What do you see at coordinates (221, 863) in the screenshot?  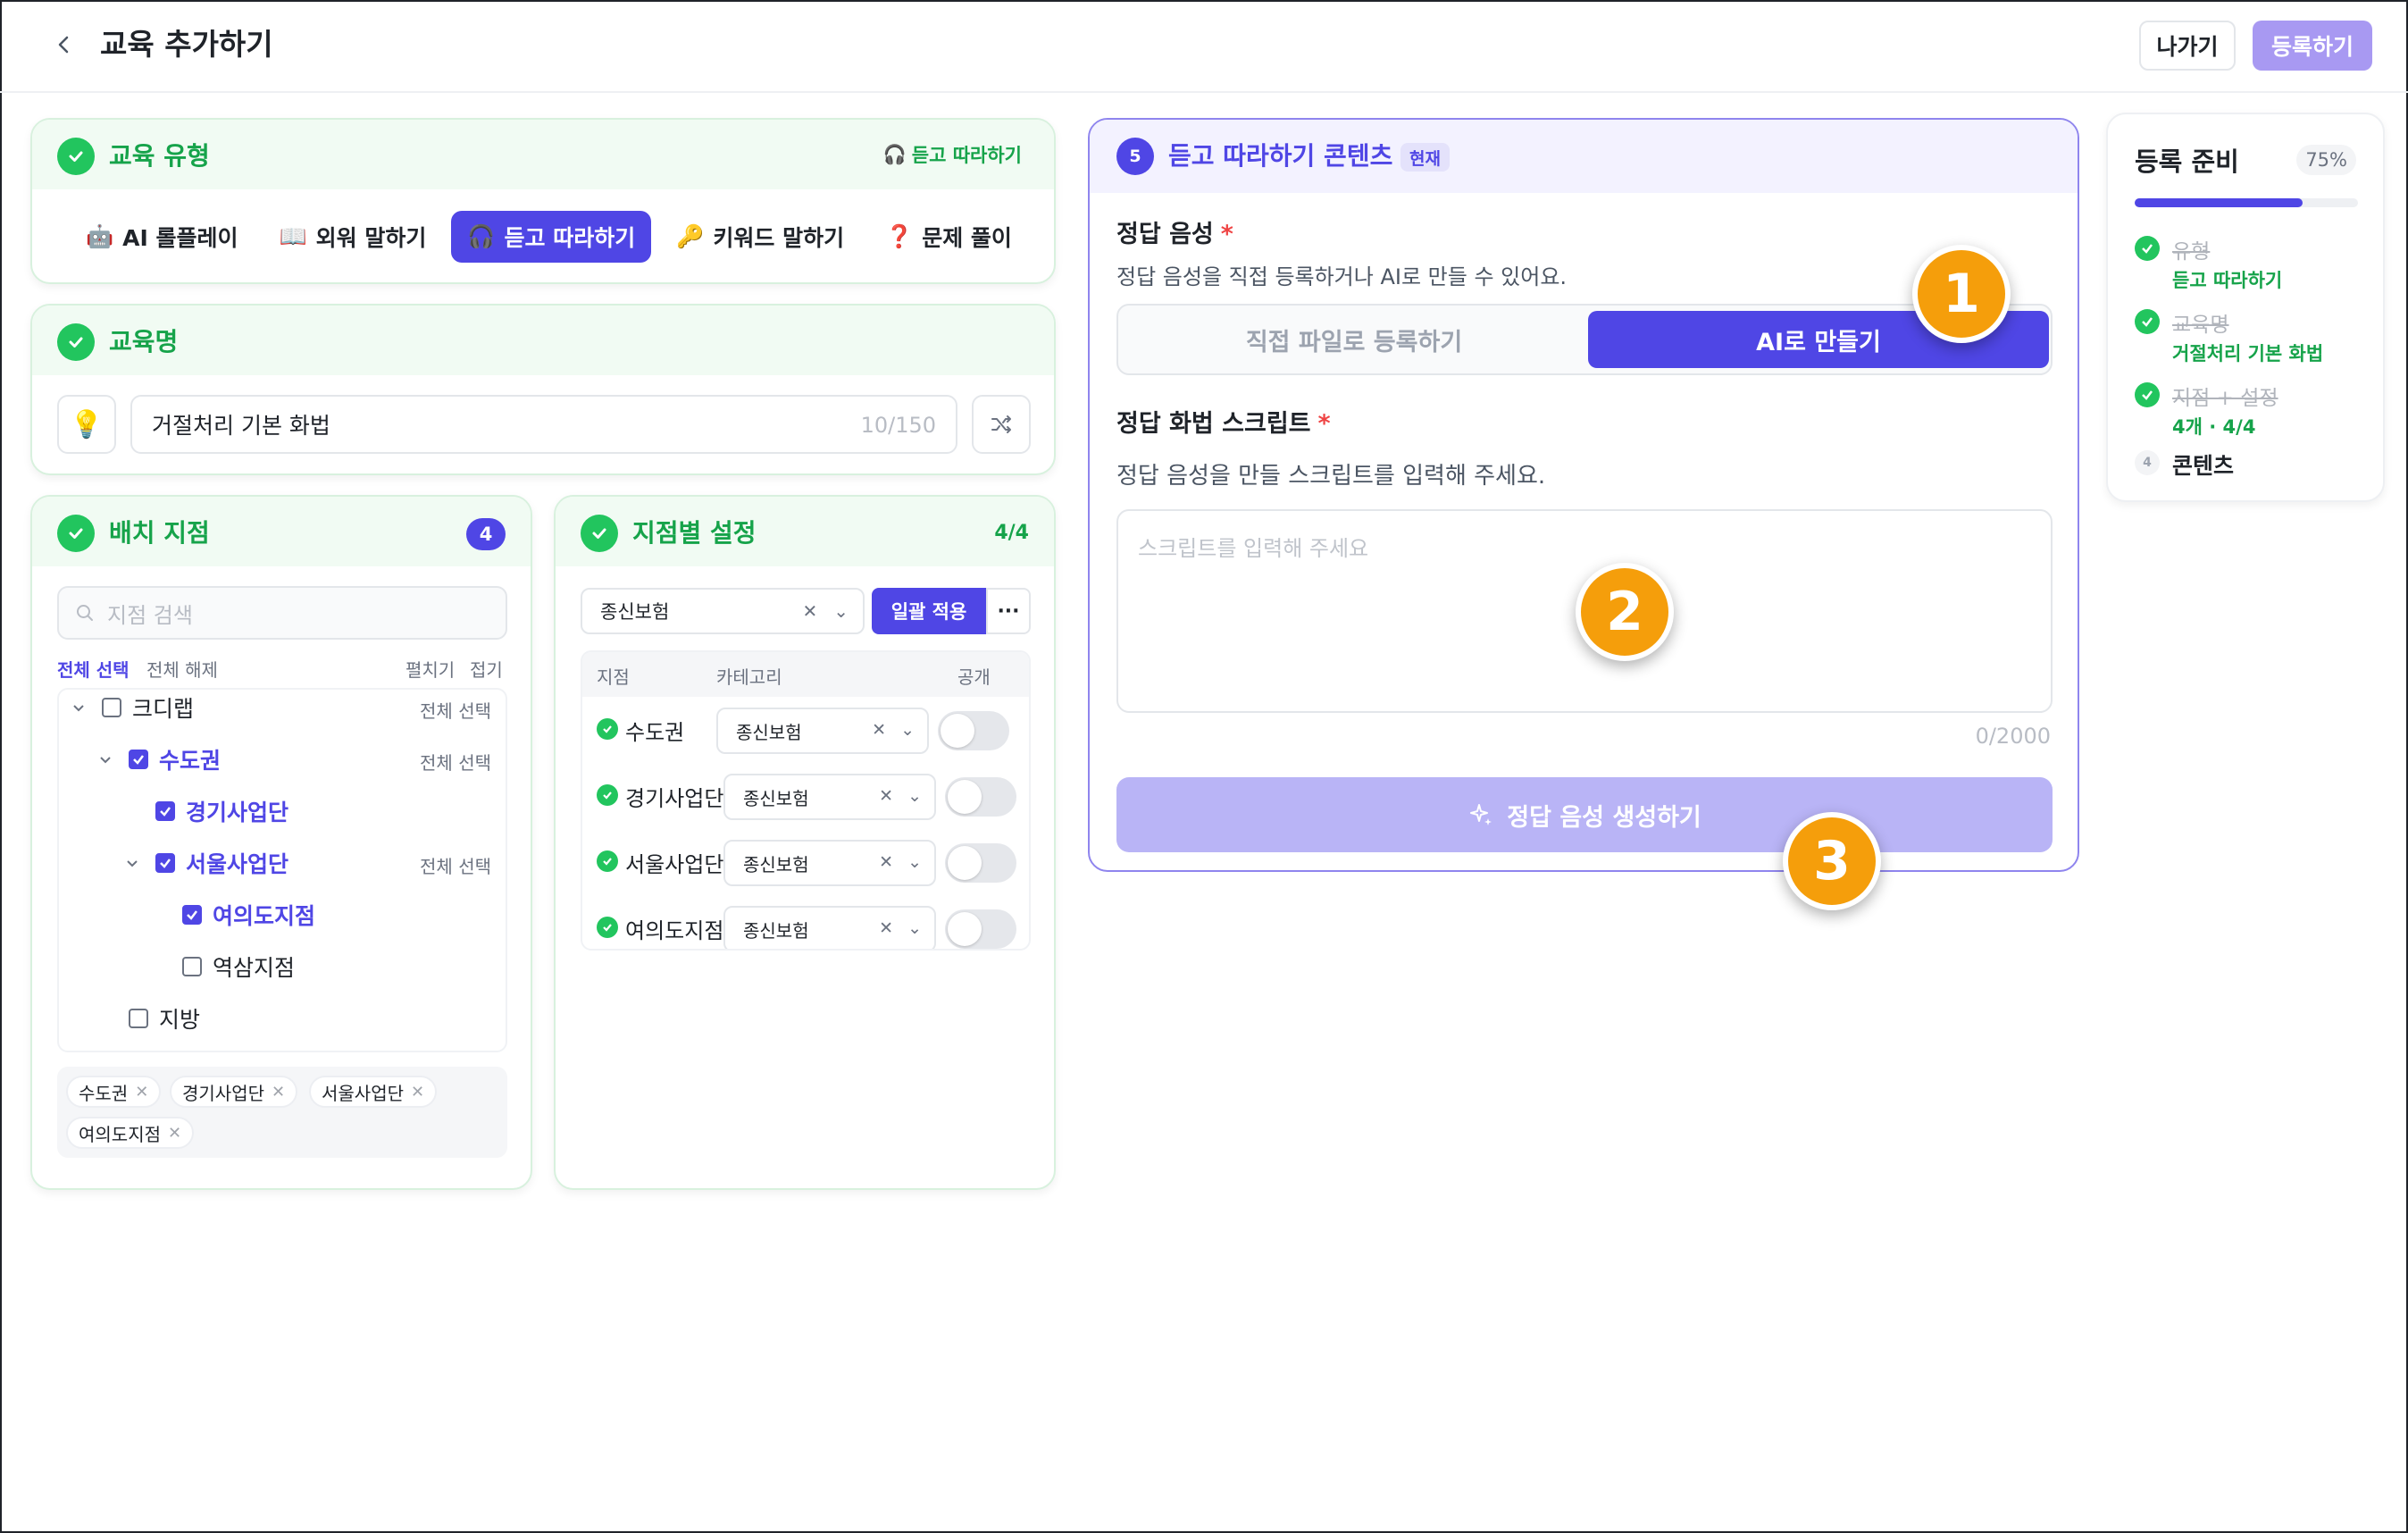 I see `tree-item-seoul: 서울사업단` at bounding box center [221, 863].